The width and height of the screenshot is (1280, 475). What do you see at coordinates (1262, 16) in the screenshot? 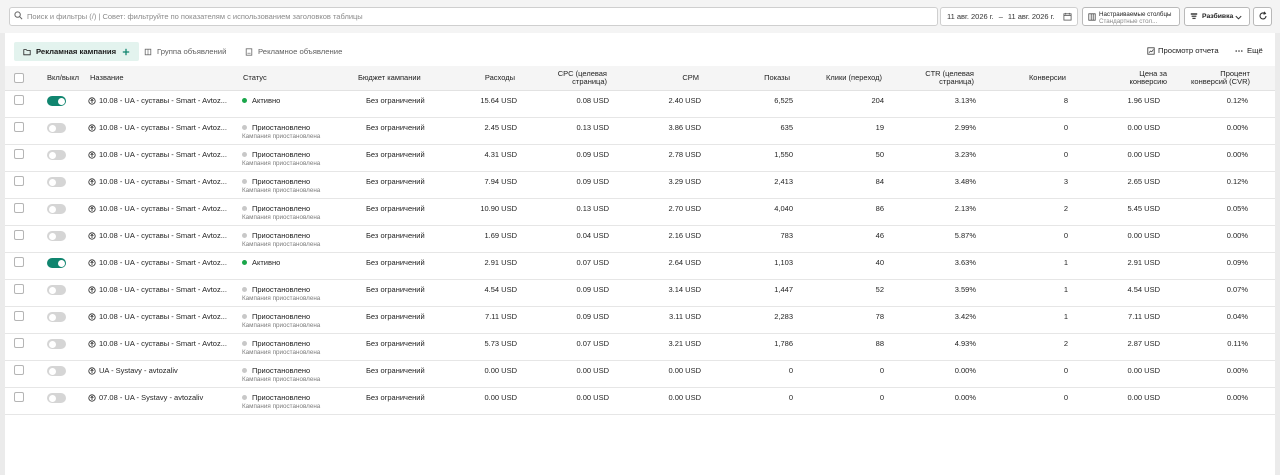
I see `refresh-button` at bounding box center [1262, 16].